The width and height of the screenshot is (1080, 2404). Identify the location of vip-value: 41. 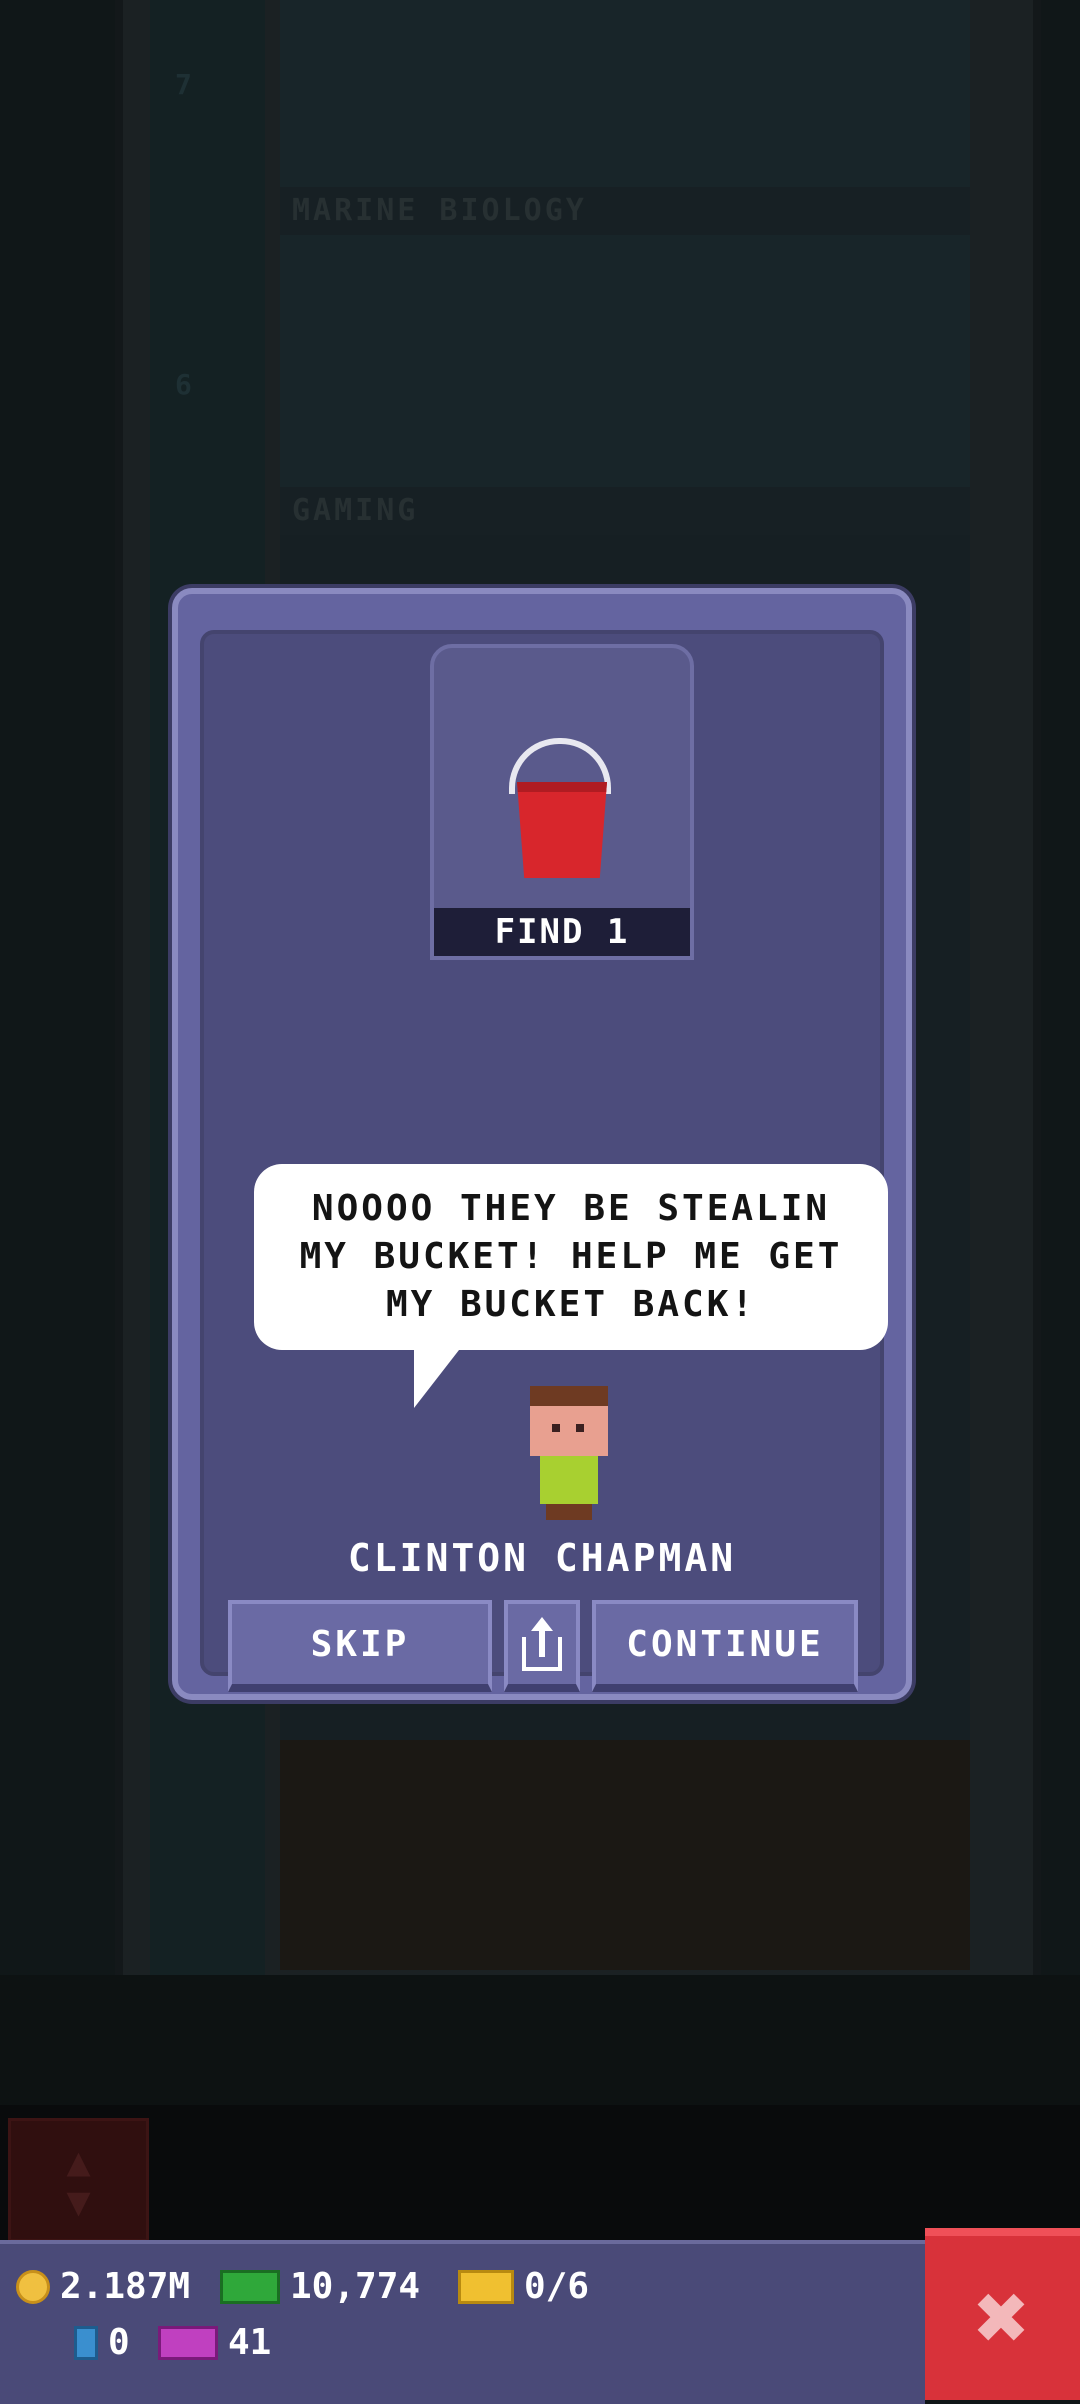
(250, 2342).